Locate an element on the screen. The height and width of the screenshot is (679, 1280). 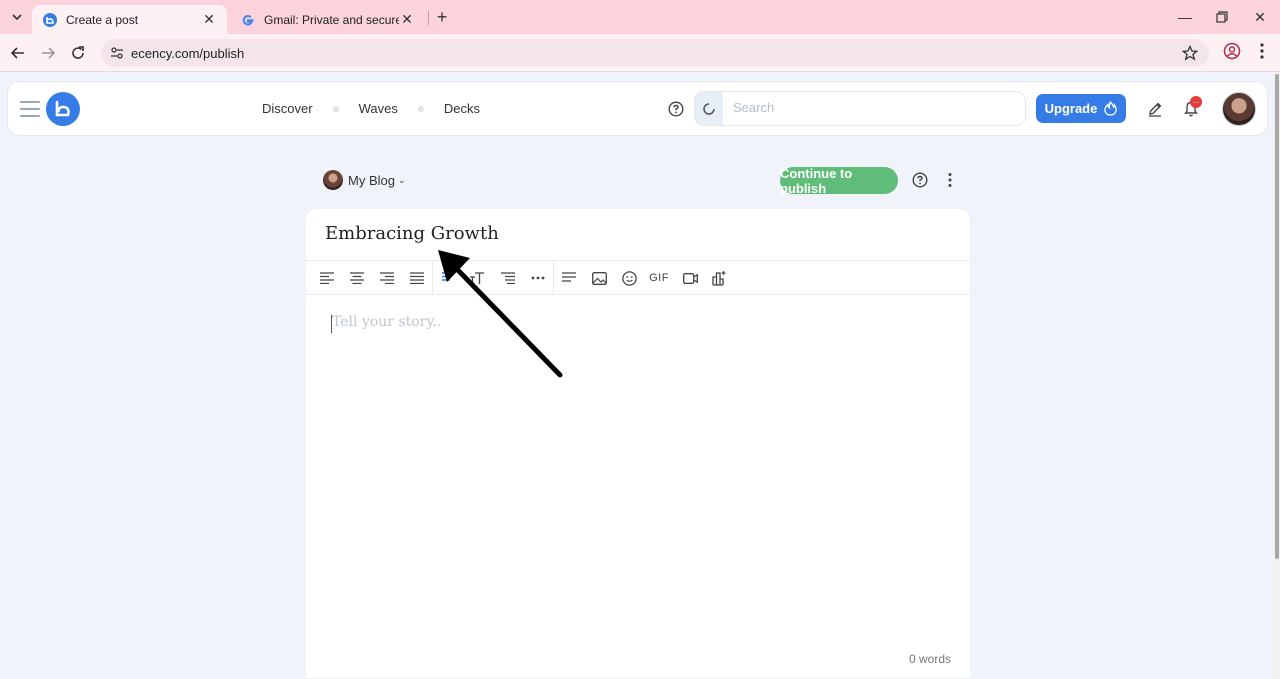
align-right-icon is located at coordinates (387, 278).